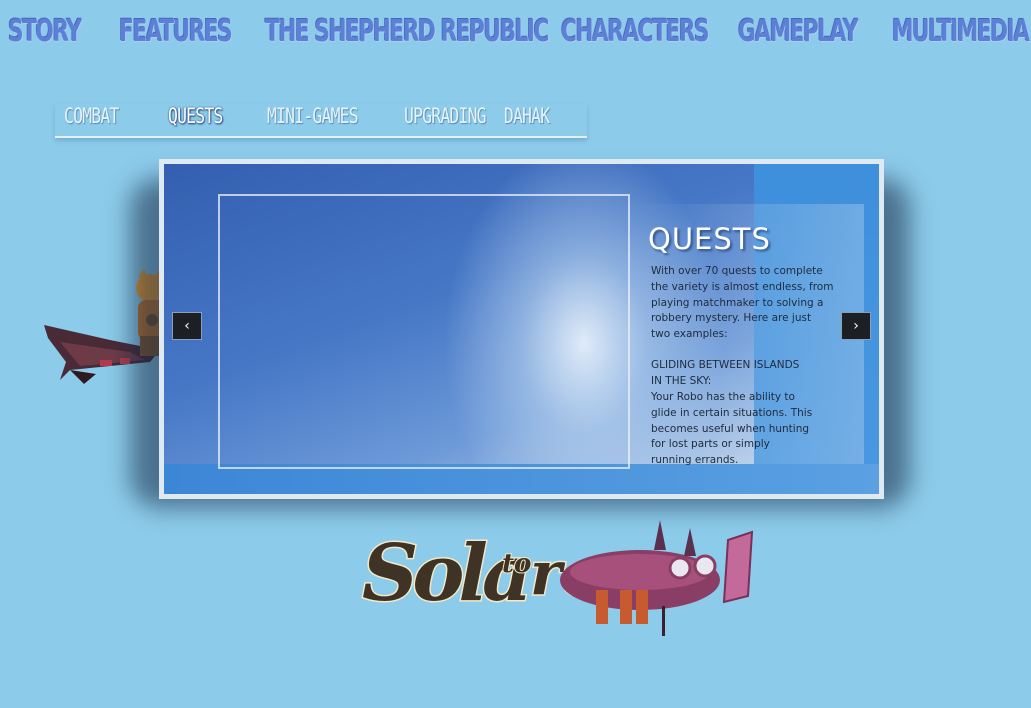 This screenshot has width=1031, height=708. Describe the element at coordinates (798, 31) in the screenshot. I see `nav-item-gameplay: Gameplay` at that location.